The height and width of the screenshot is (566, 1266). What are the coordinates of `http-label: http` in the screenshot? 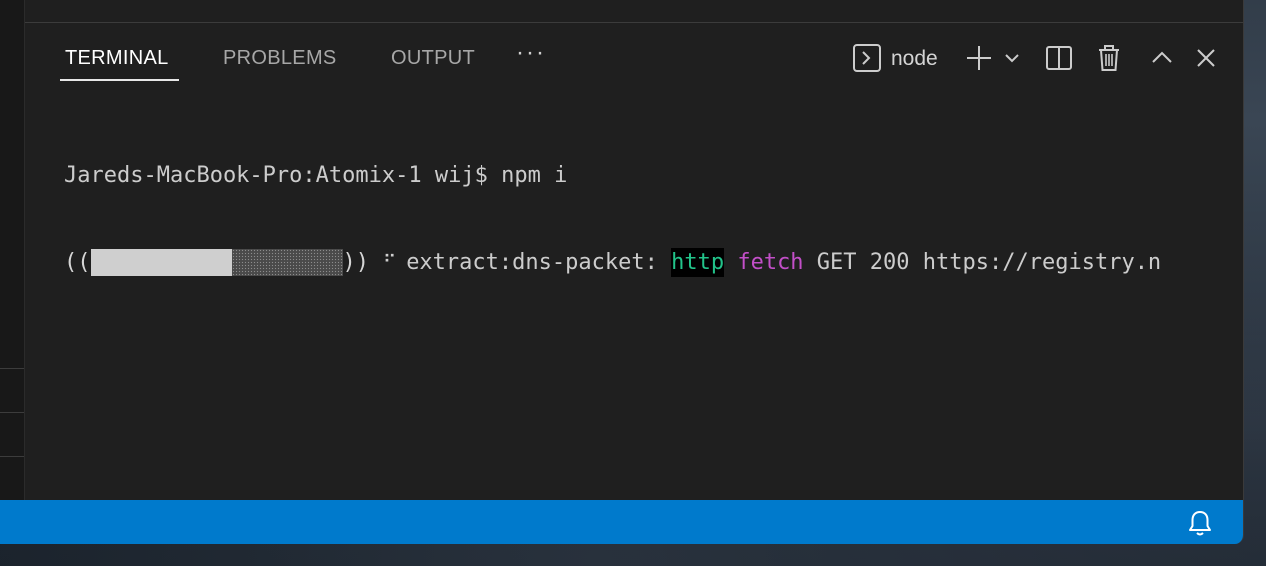 It's located at (698, 262).